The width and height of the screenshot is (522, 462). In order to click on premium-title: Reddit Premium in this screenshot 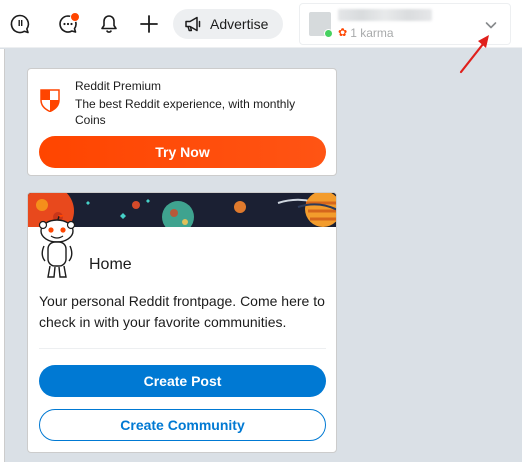, I will do `click(118, 86)`.